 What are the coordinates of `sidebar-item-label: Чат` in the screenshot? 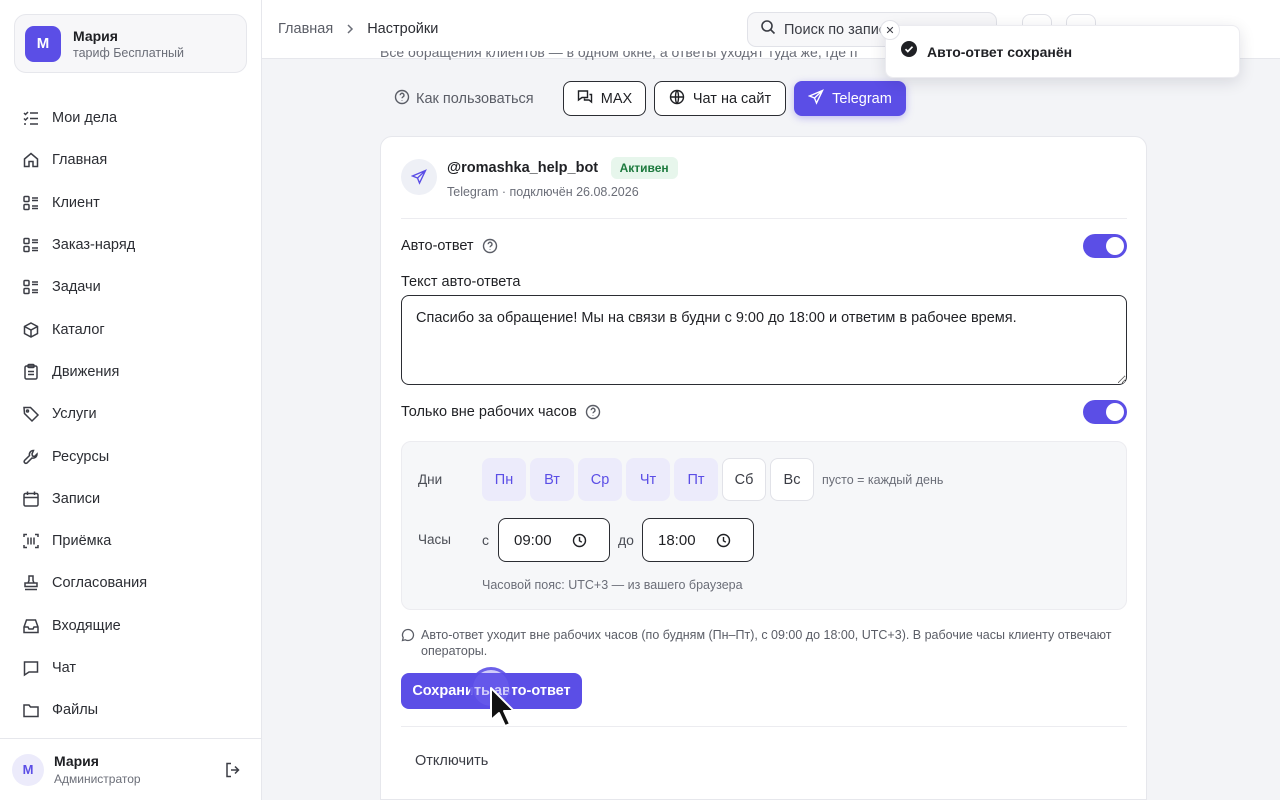 It's located at (64, 668).